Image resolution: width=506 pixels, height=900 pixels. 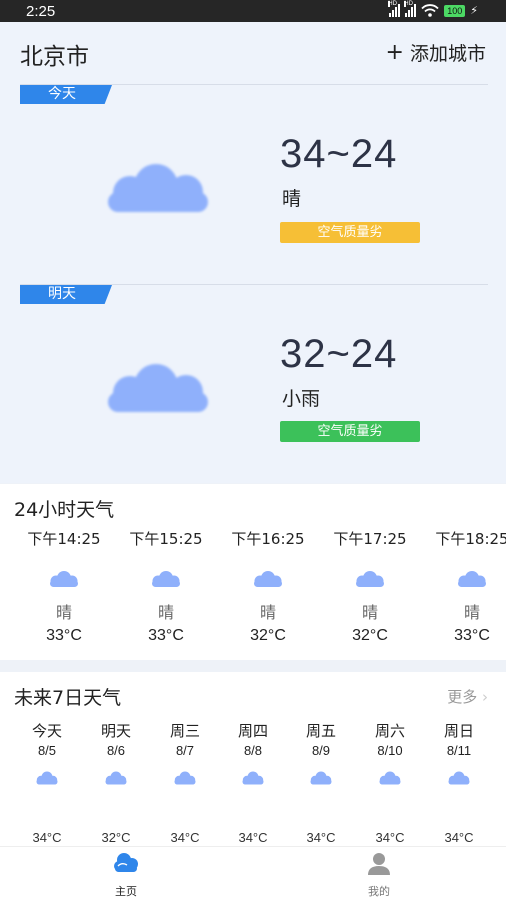 I want to click on day-item: 周四 8/8 34°C, so click(x=253, y=782).